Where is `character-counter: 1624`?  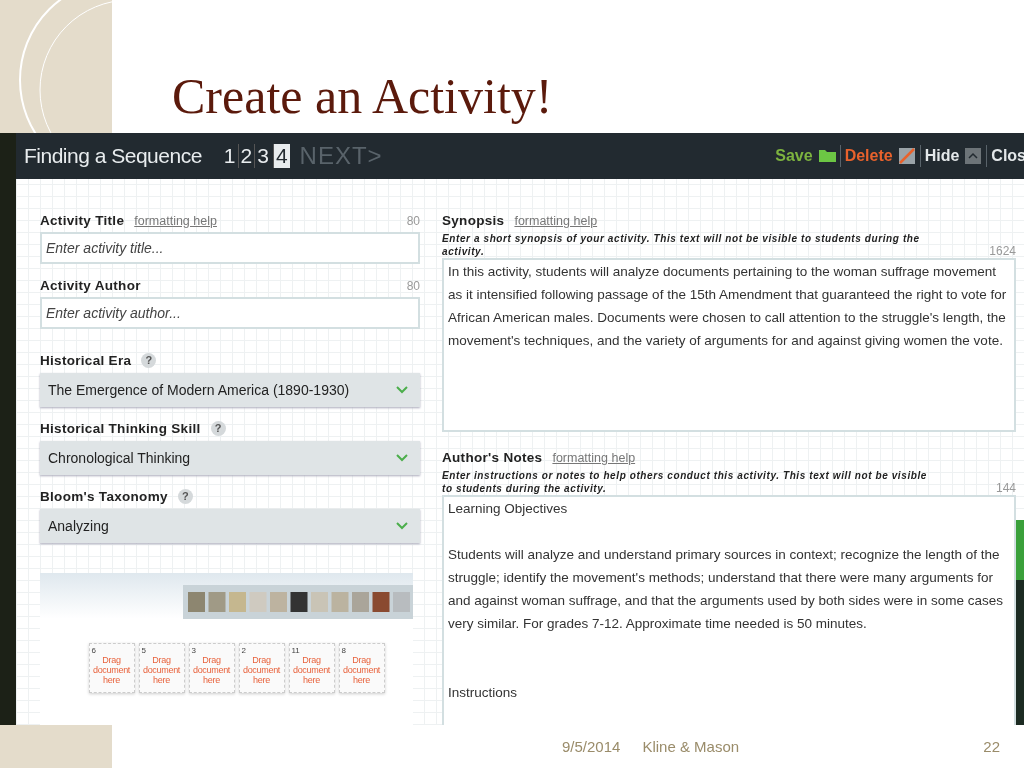 character-counter: 1624 is located at coordinates (1002, 251).